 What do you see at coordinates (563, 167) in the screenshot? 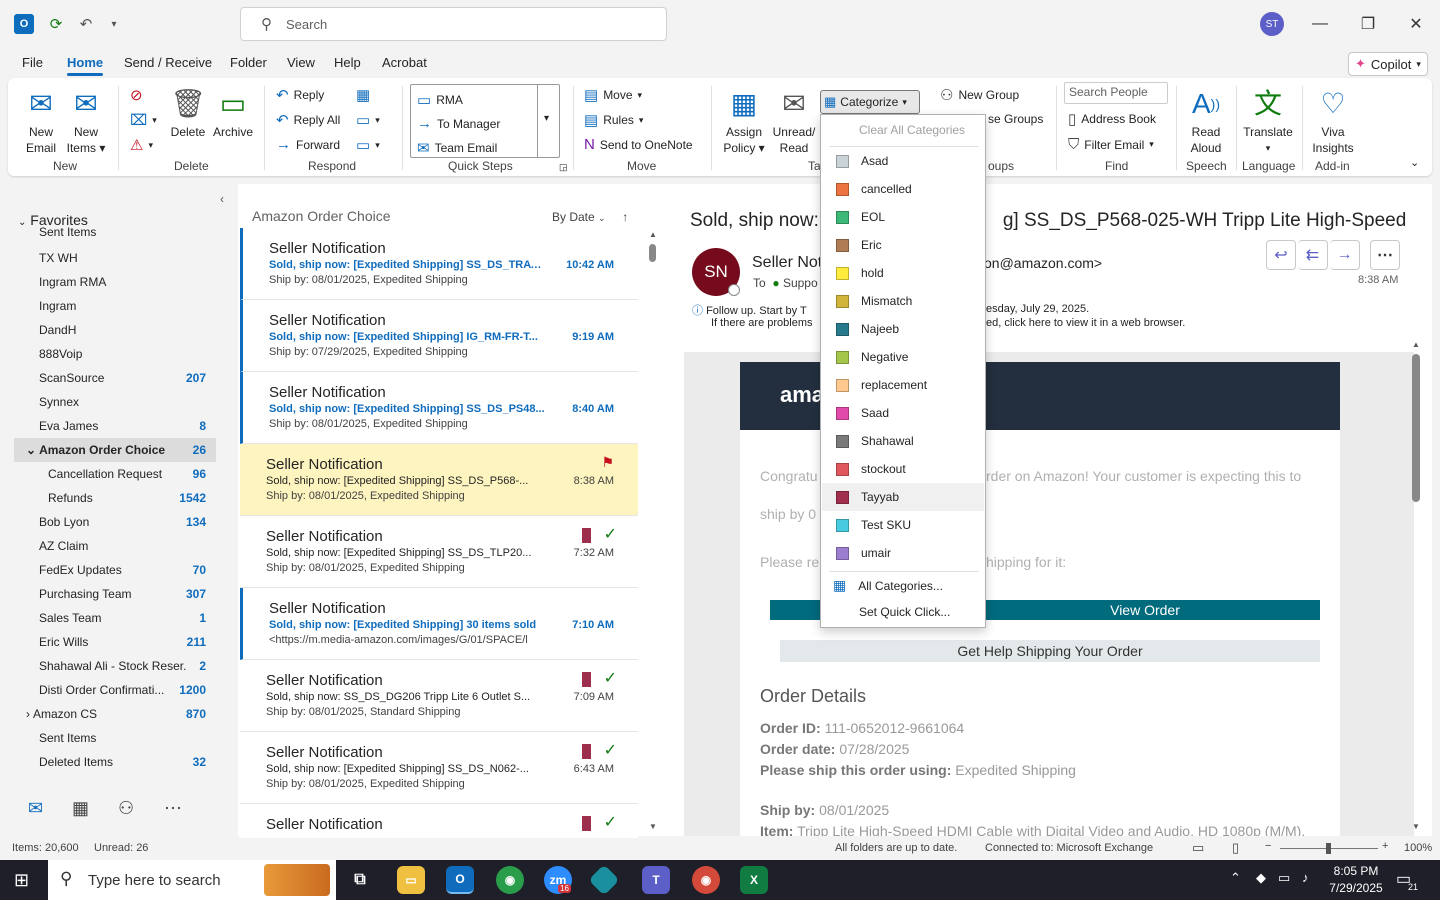
I see `dialog-launcher-icon: ◲` at bounding box center [563, 167].